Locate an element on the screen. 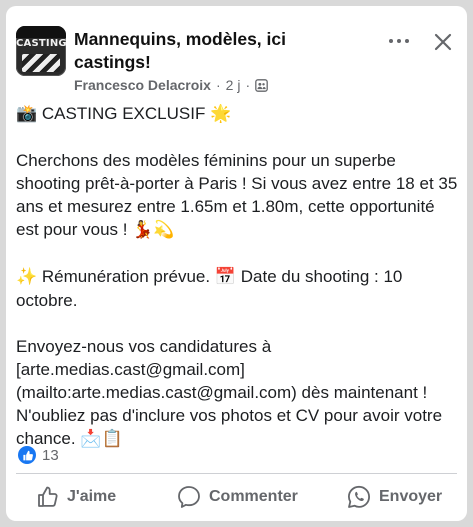 The image size is (473, 527). share-button: Envoyer is located at coordinates (394, 497).